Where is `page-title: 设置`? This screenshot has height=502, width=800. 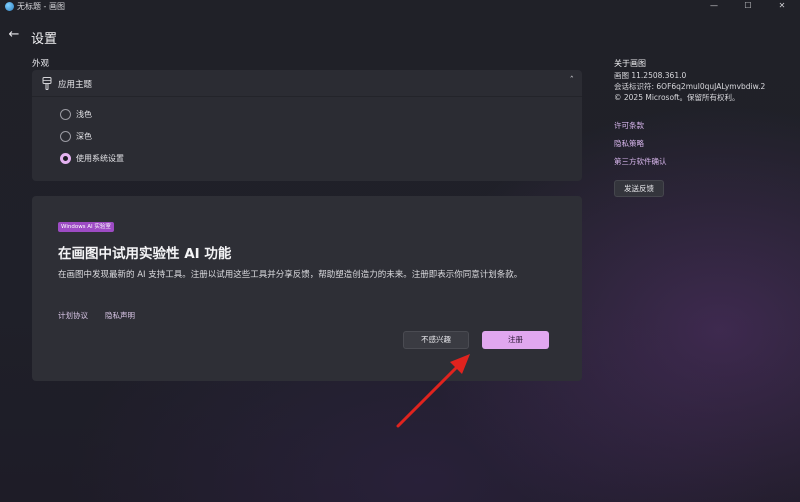 page-title: 设置 is located at coordinates (44, 39).